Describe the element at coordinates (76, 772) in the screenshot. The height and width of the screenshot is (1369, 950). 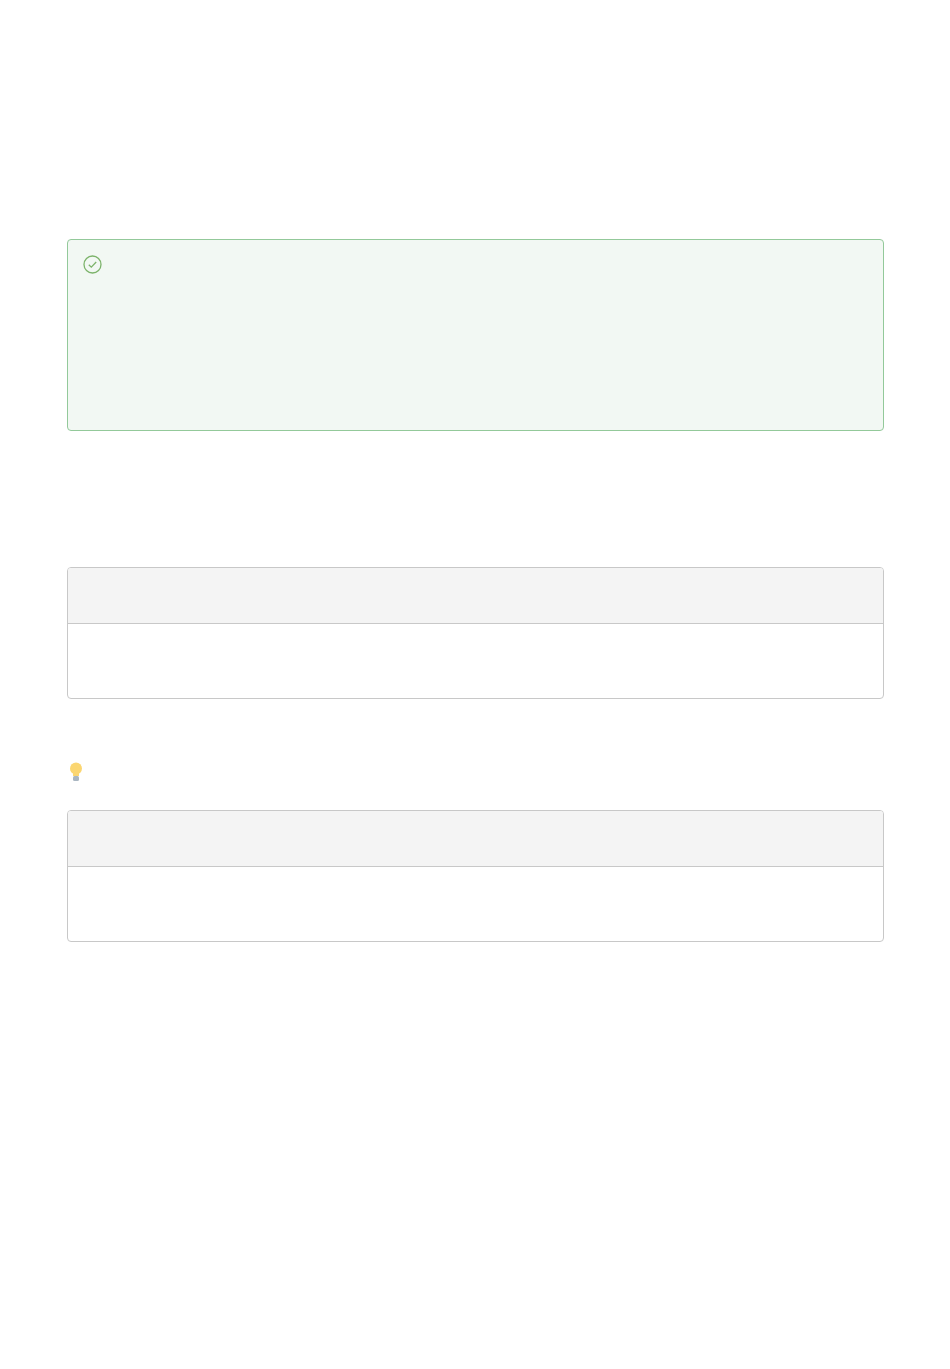
I see `lightbulb-icon` at that location.